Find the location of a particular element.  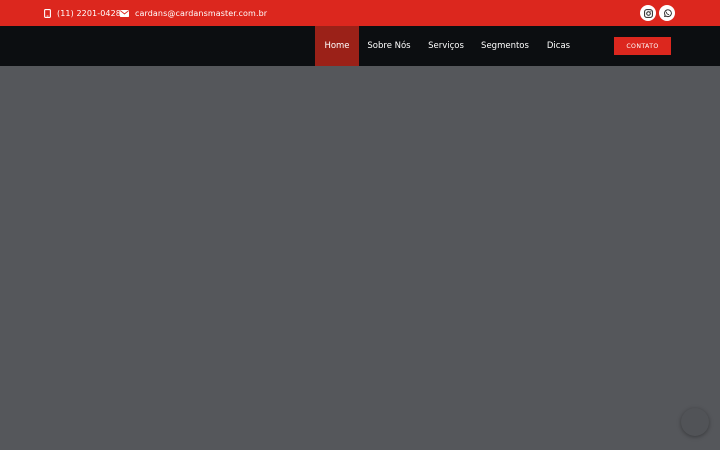

instagram-icon is located at coordinates (648, 13).